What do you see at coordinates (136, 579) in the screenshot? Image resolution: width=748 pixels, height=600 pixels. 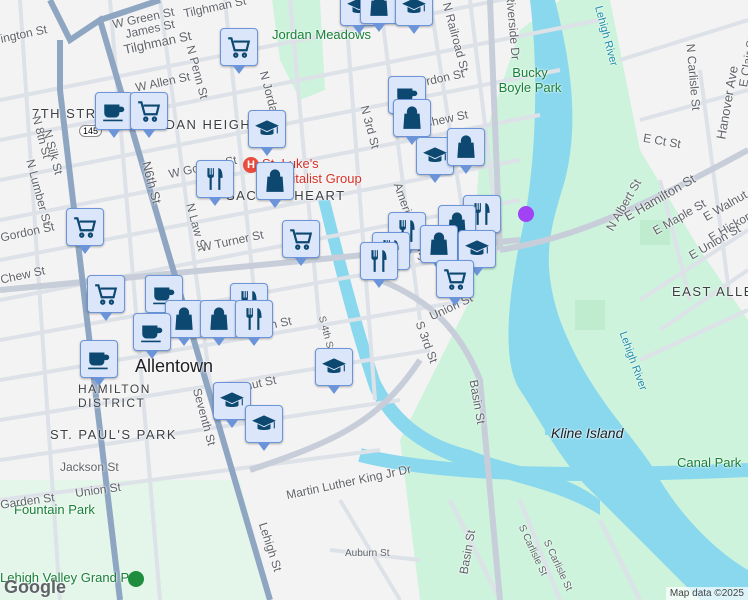 I see `park-pin-icon` at bounding box center [136, 579].